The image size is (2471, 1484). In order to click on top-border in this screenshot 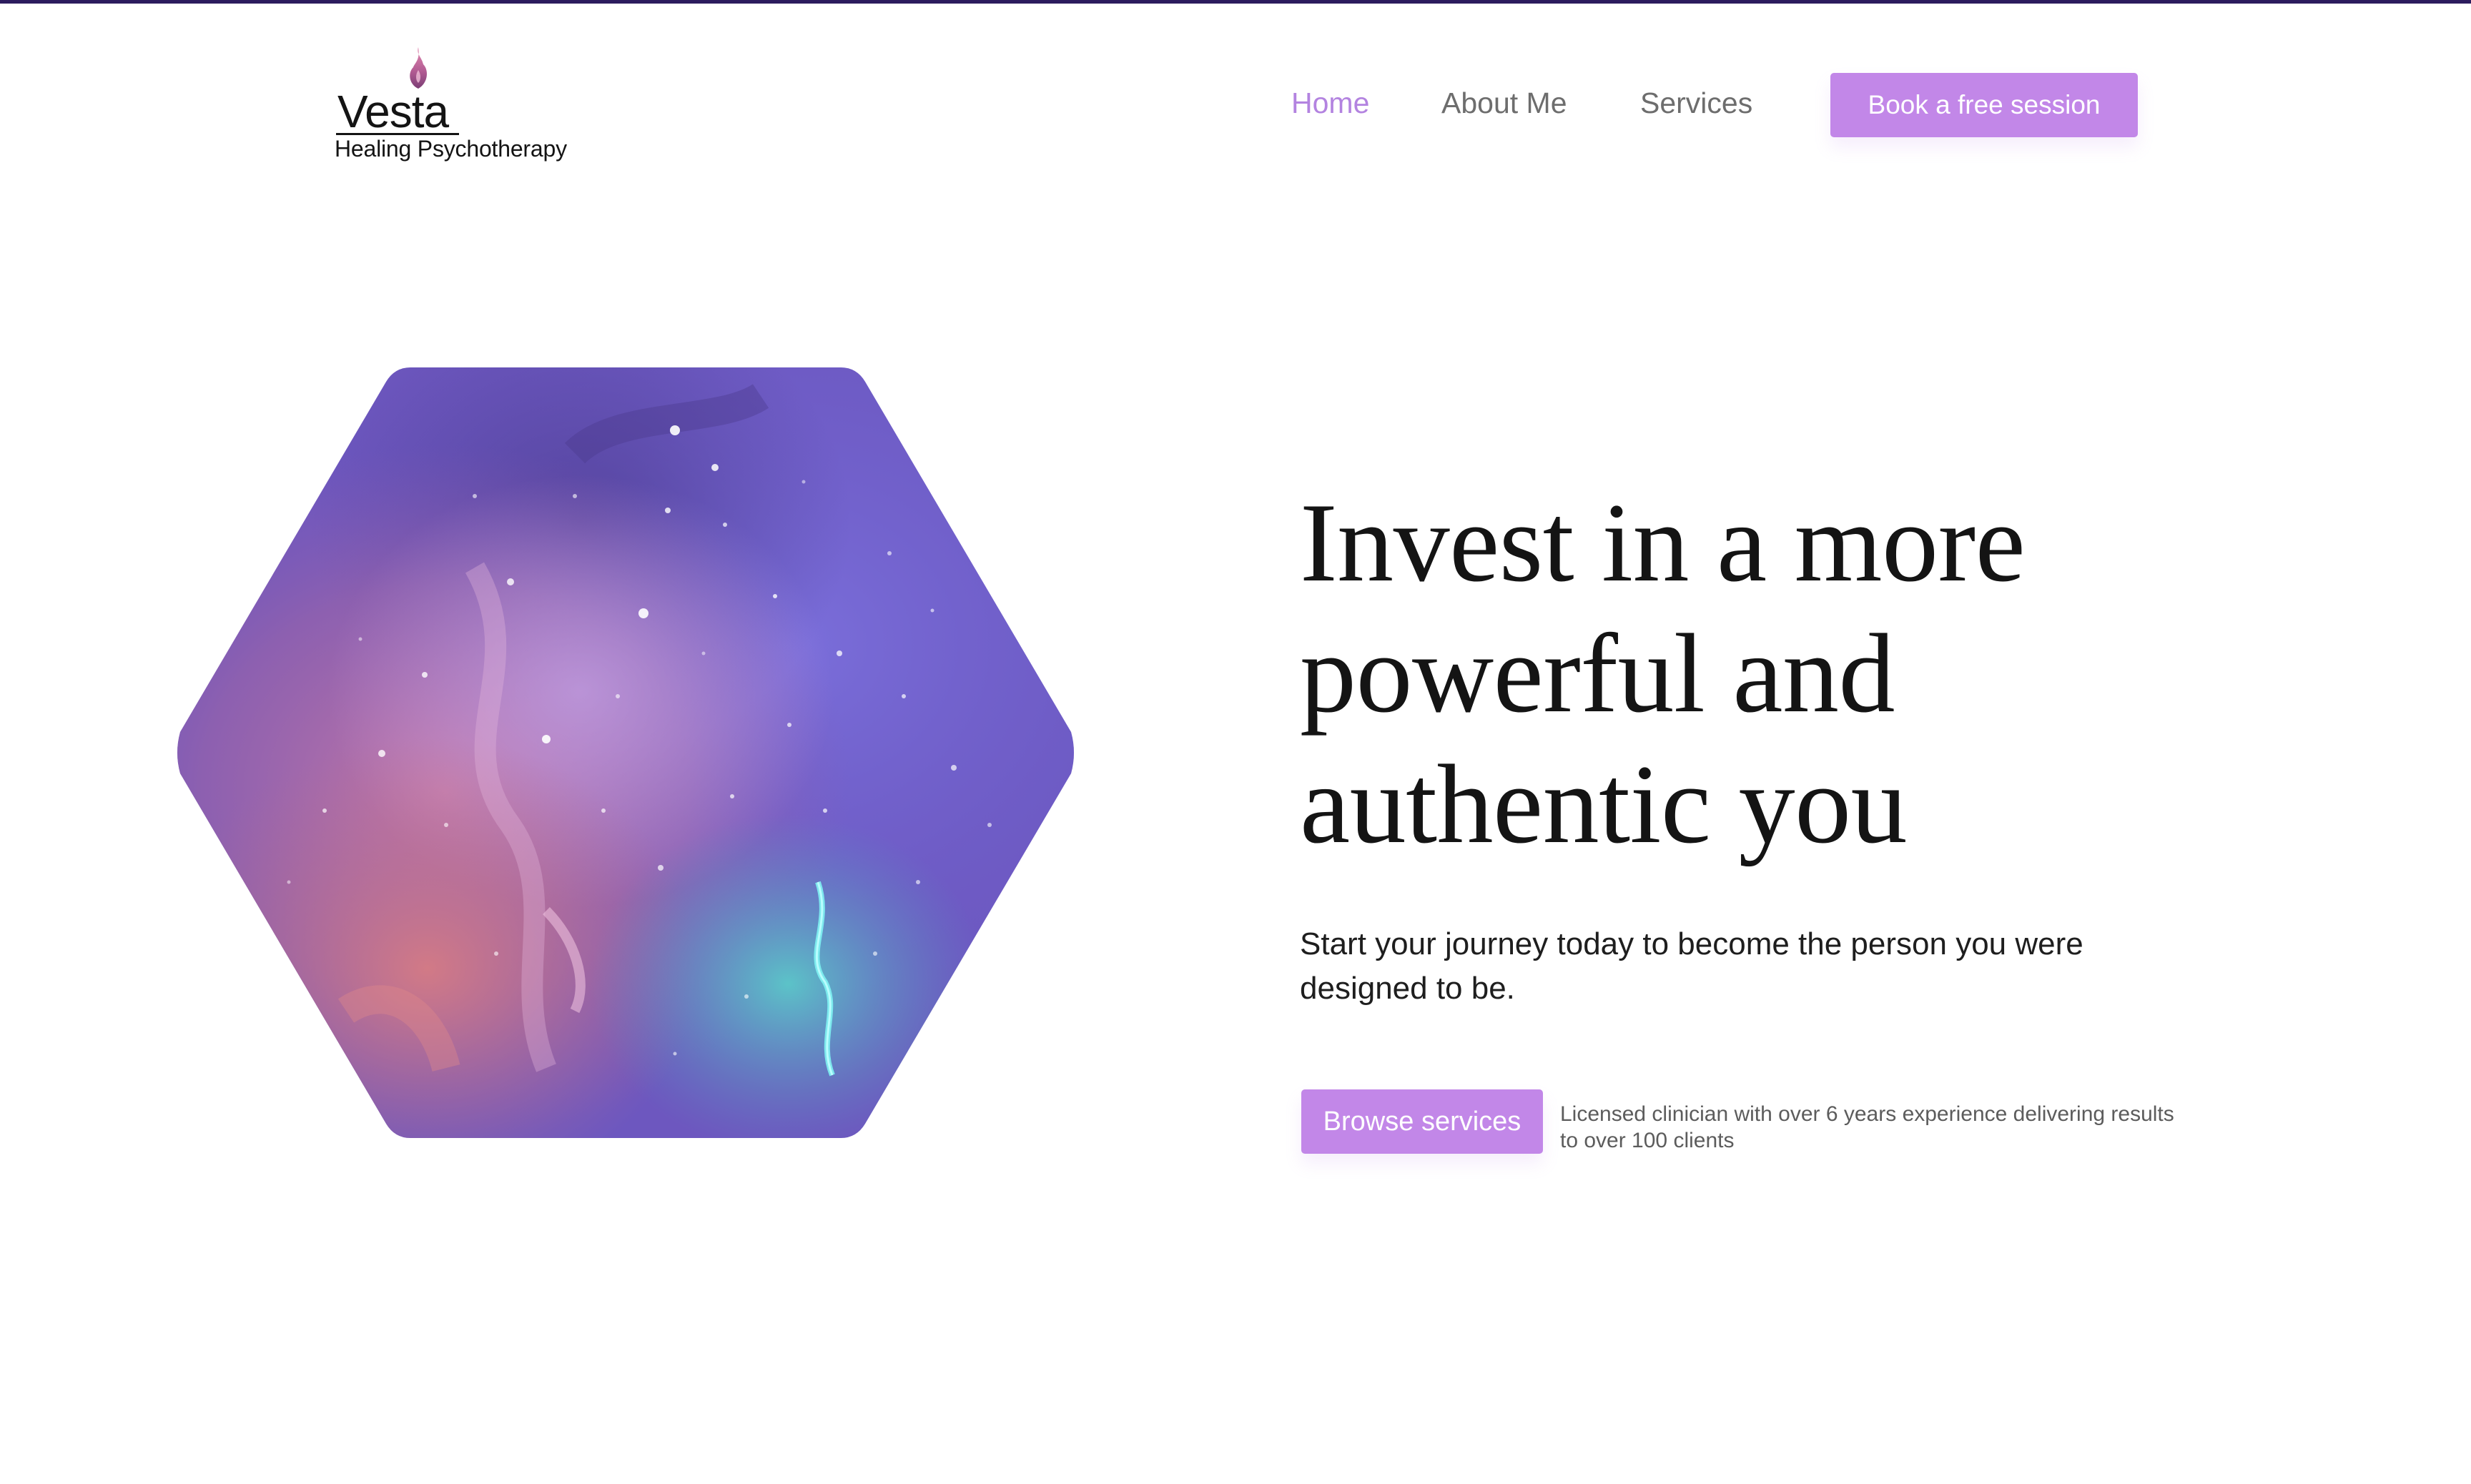, I will do `click(1235, 2)`.